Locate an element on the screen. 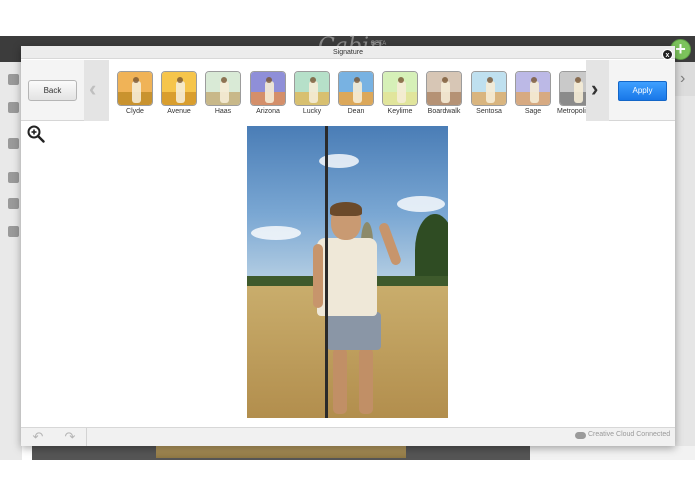  filter-item: Haas is located at coordinates (223, 93).